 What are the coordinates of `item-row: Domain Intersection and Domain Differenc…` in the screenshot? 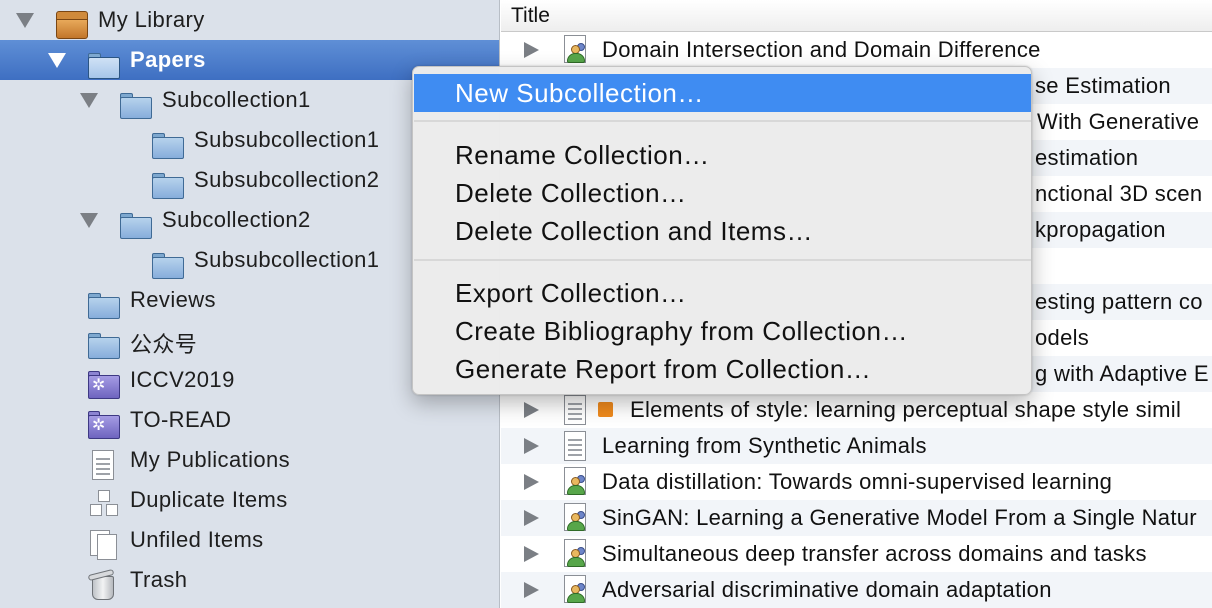 It's located at (856, 50).